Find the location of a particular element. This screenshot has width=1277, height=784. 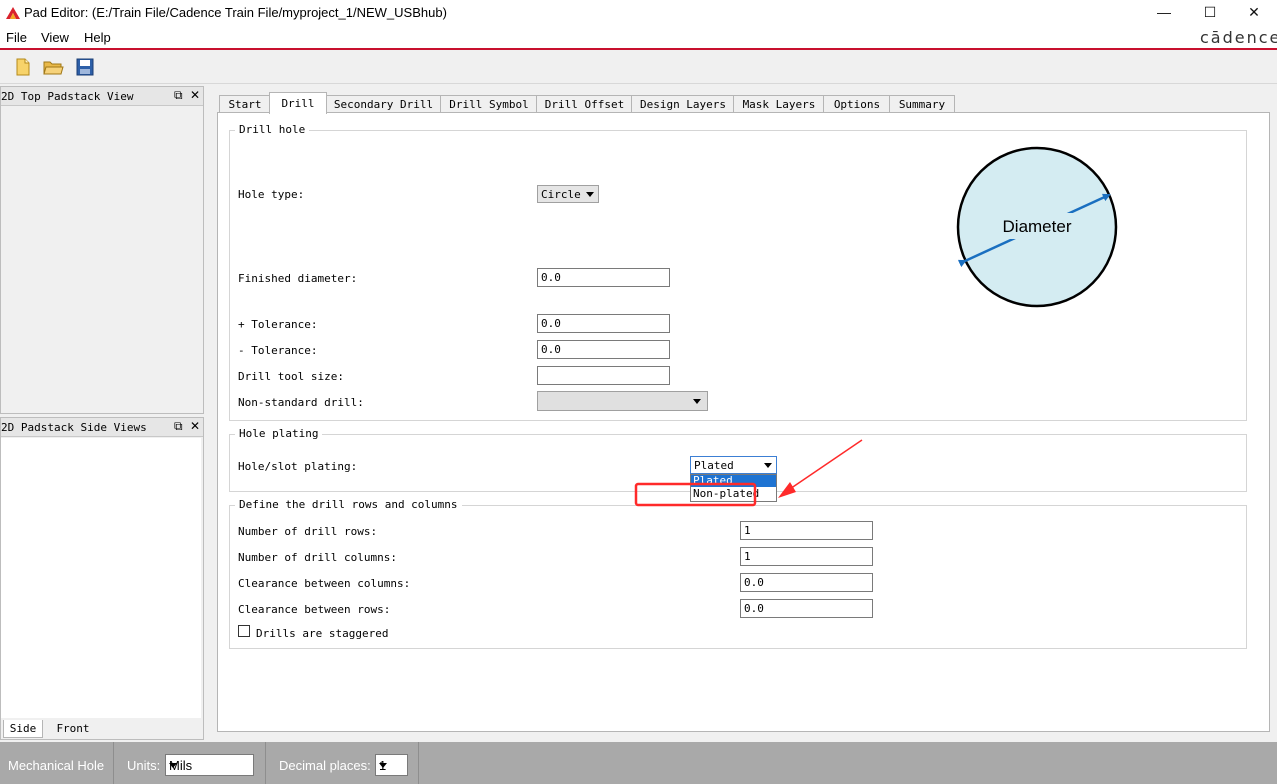

drill-rows-input: 1 is located at coordinates (806, 530).